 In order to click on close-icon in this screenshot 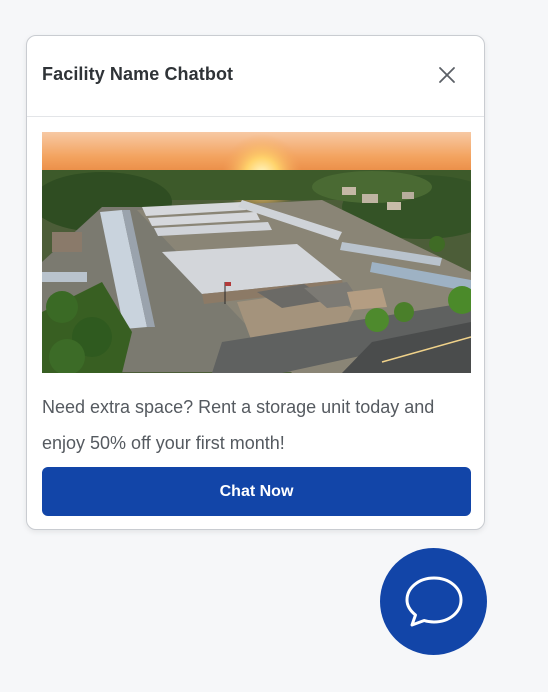, I will do `click(447, 75)`.